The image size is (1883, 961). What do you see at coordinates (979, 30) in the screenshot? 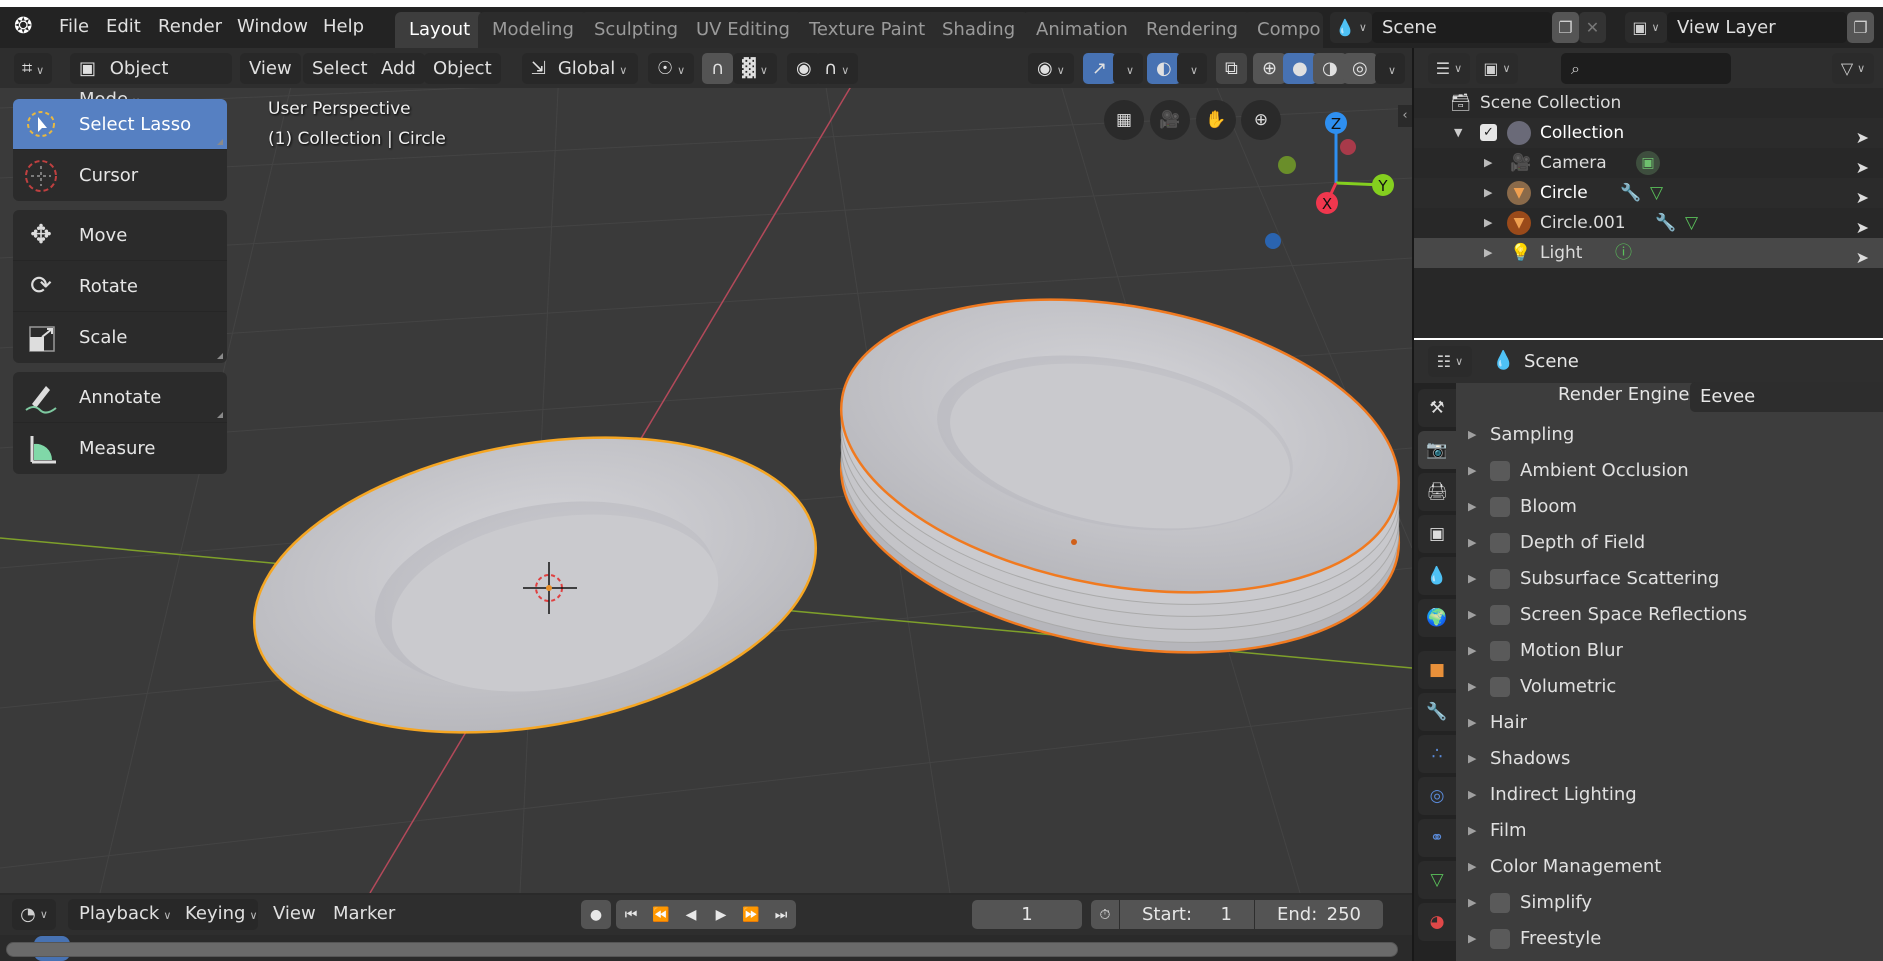
I see `tab-shading: Shading` at bounding box center [979, 30].